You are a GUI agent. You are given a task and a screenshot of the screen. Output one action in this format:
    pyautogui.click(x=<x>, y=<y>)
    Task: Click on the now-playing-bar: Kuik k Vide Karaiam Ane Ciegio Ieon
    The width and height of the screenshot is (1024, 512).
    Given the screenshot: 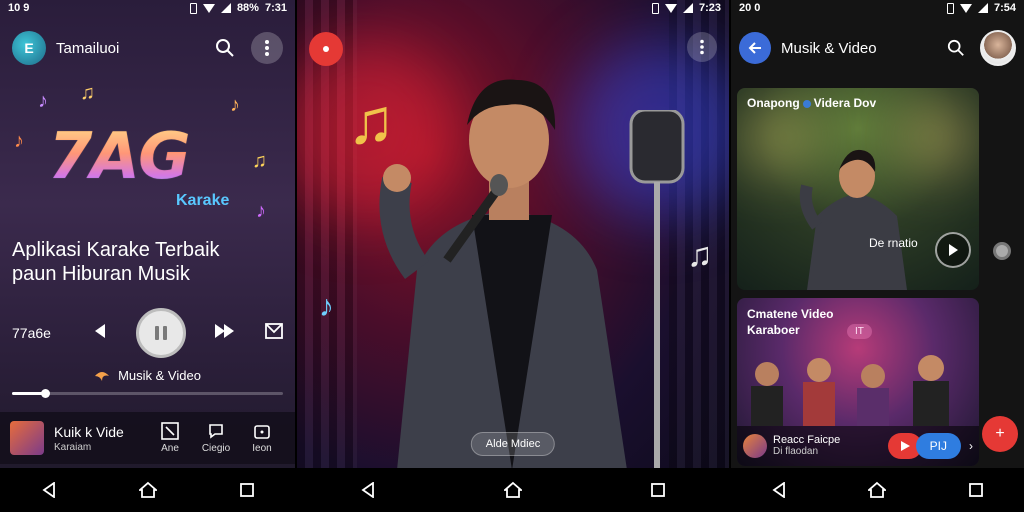 What is the action you would take?
    pyautogui.click(x=147, y=438)
    